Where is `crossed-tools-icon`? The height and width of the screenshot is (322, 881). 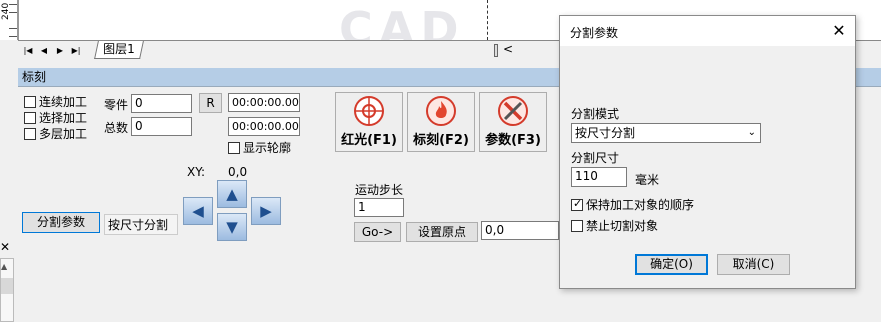
crossed-tools-icon is located at coordinates (513, 111).